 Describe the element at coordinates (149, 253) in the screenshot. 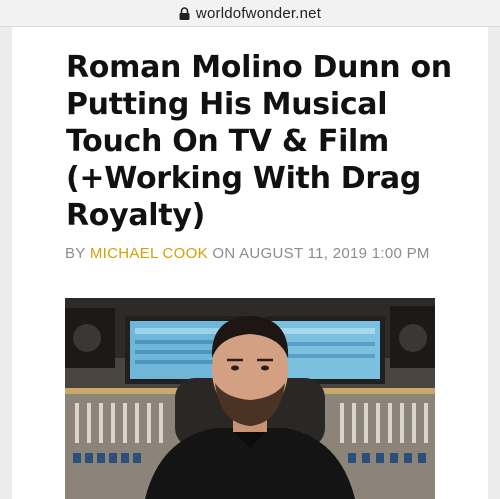

I see `author-link: MICHAEL COOK` at that location.